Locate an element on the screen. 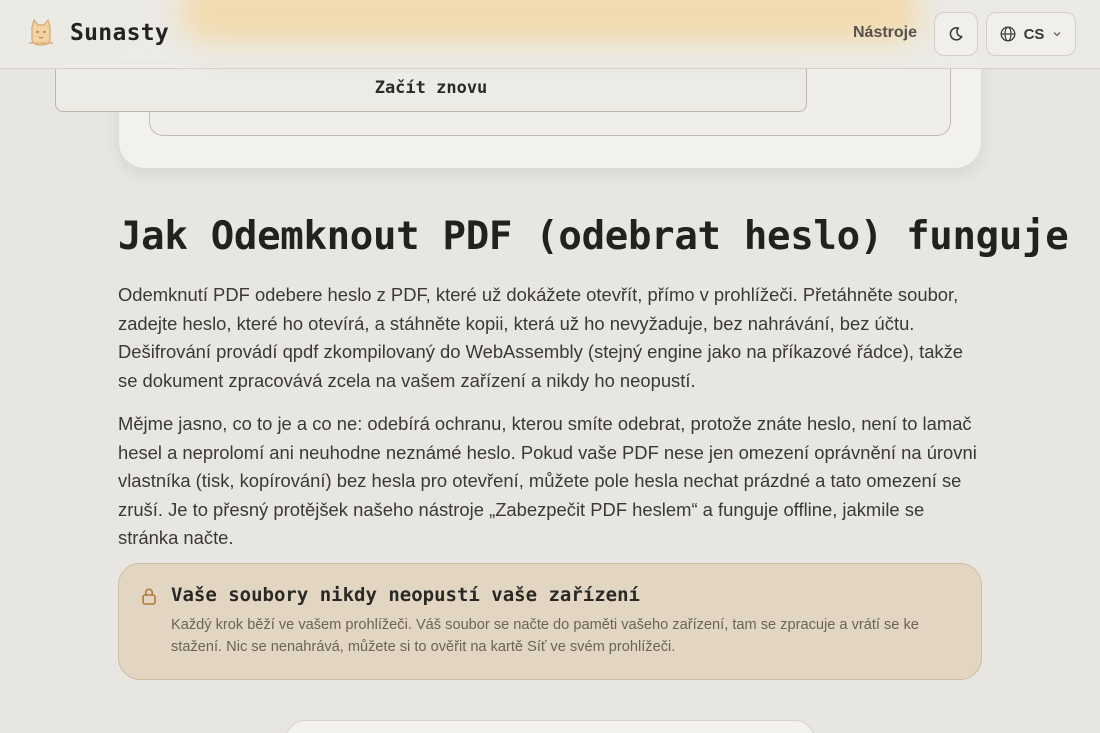 Image resolution: width=1100 pixels, height=733 pixels. next-section-card is located at coordinates (550, 726).